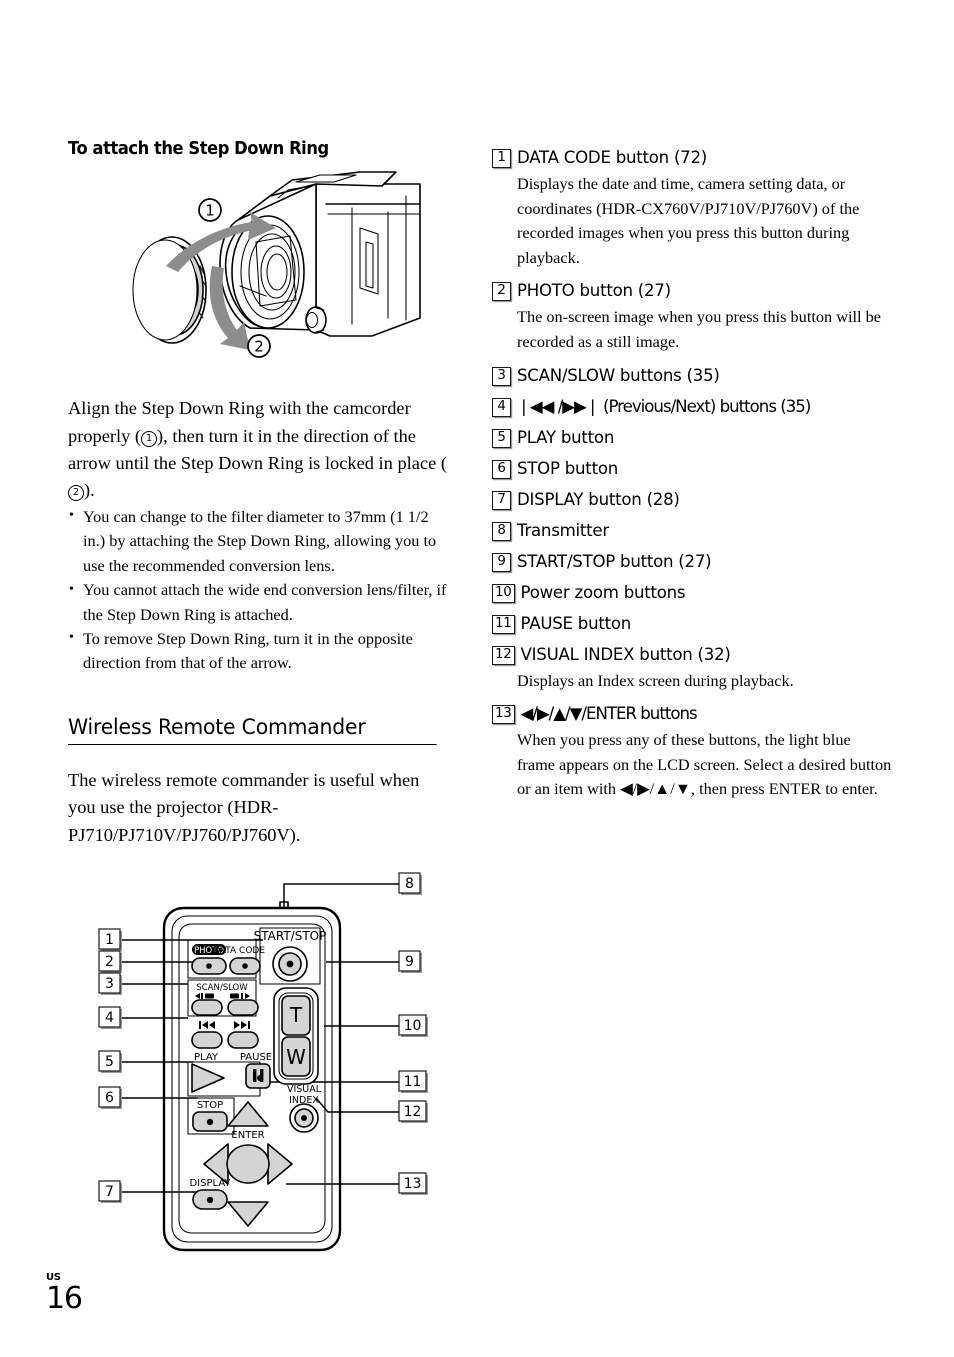  I want to click on list-item: 10 Power zoom buttons, so click(692, 593).